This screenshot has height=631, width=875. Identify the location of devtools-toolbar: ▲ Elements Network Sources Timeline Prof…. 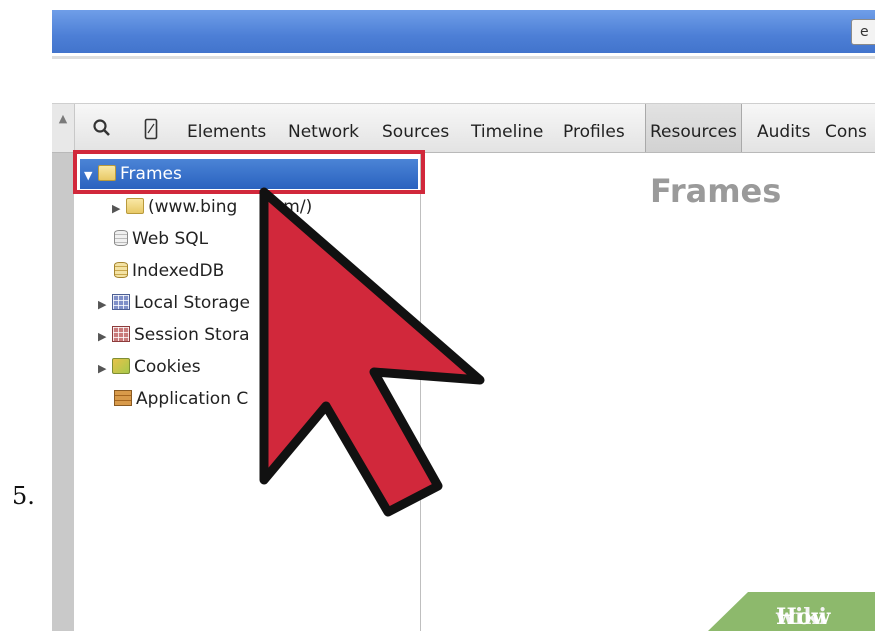
(463, 128).